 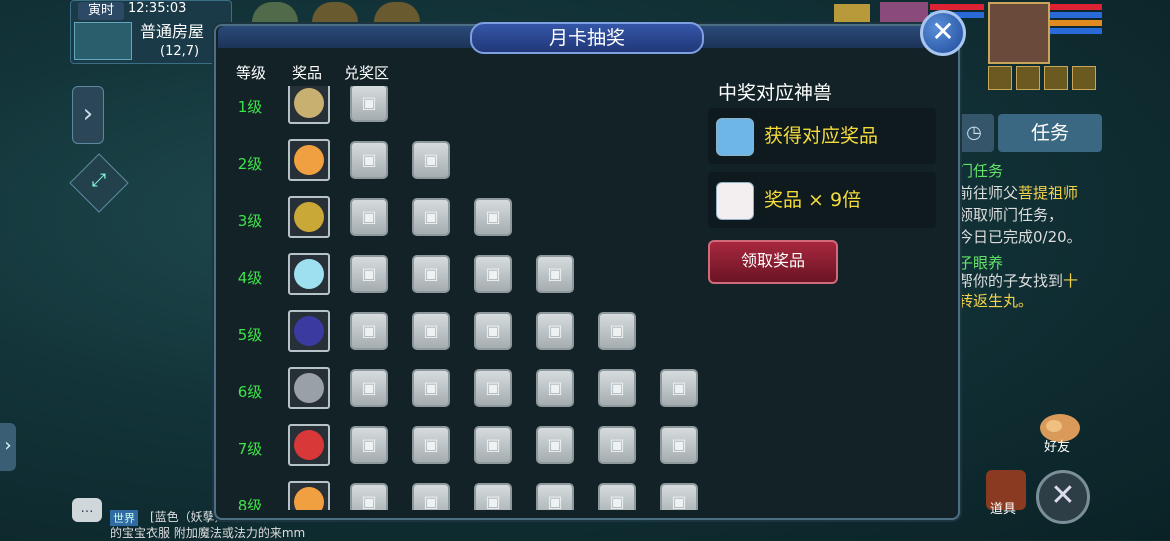 What do you see at coordinates (1050, 133) in the screenshot?
I see `task-tab: 任务` at bounding box center [1050, 133].